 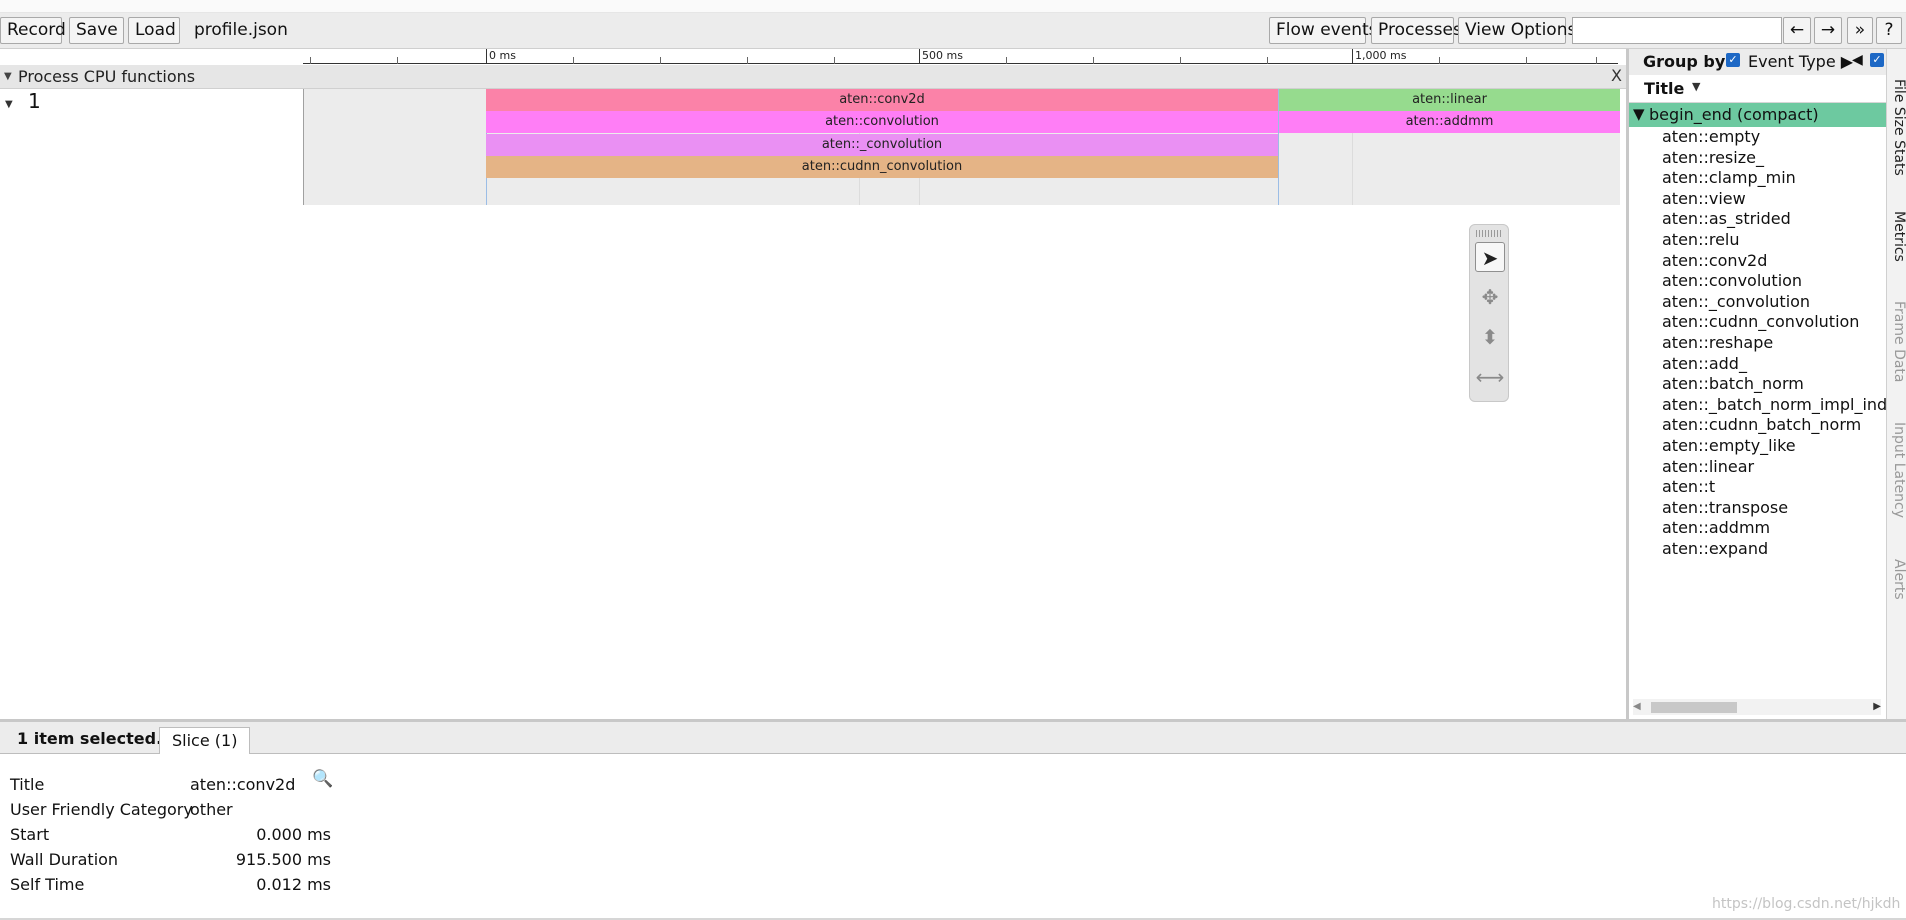 What do you see at coordinates (882, 122) in the screenshot?
I see `slice-convolution: aten::convolution` at bounding box center [882, 122].